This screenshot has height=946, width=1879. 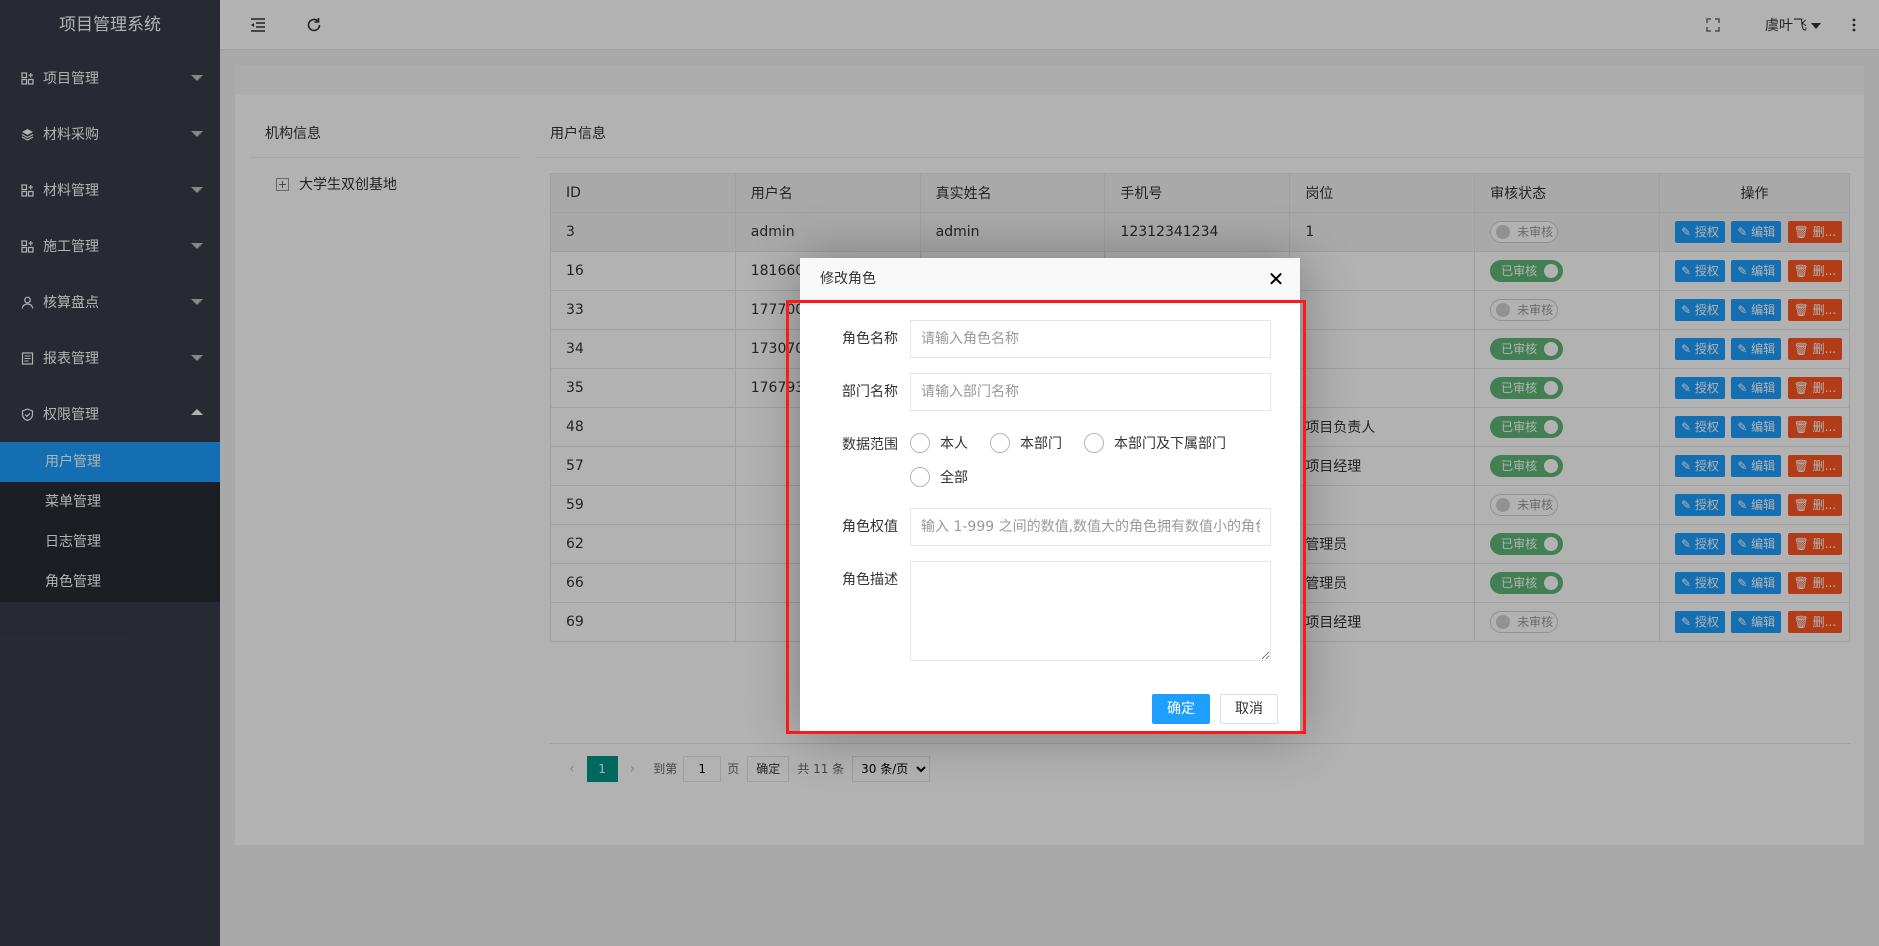 What do you see at coordinates (939, 477) in the screenshot?
I see `scope-radio-3: 全部` at bounding box center [939, 477].